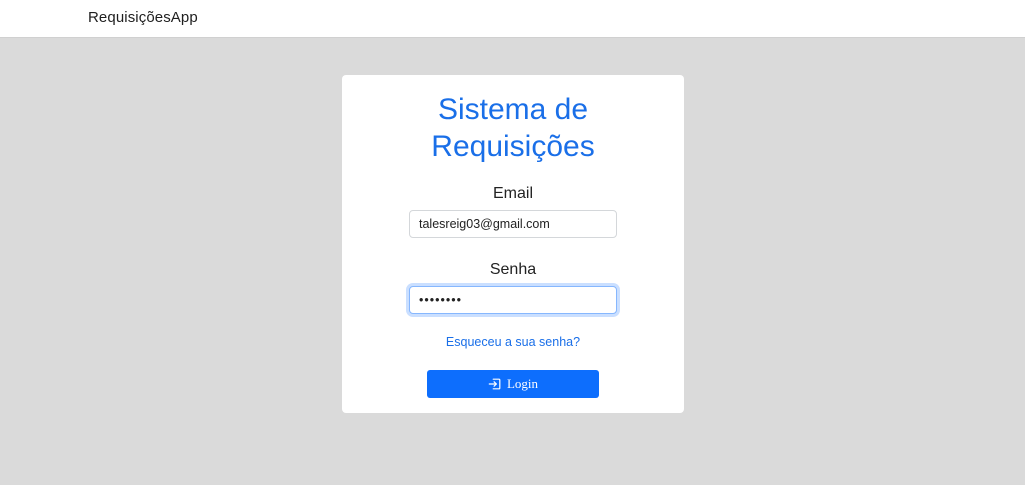  What do you see at coordinates (512, 193) in the screenshot?
I see `email-label: Email` at bounding box center [512, 193].